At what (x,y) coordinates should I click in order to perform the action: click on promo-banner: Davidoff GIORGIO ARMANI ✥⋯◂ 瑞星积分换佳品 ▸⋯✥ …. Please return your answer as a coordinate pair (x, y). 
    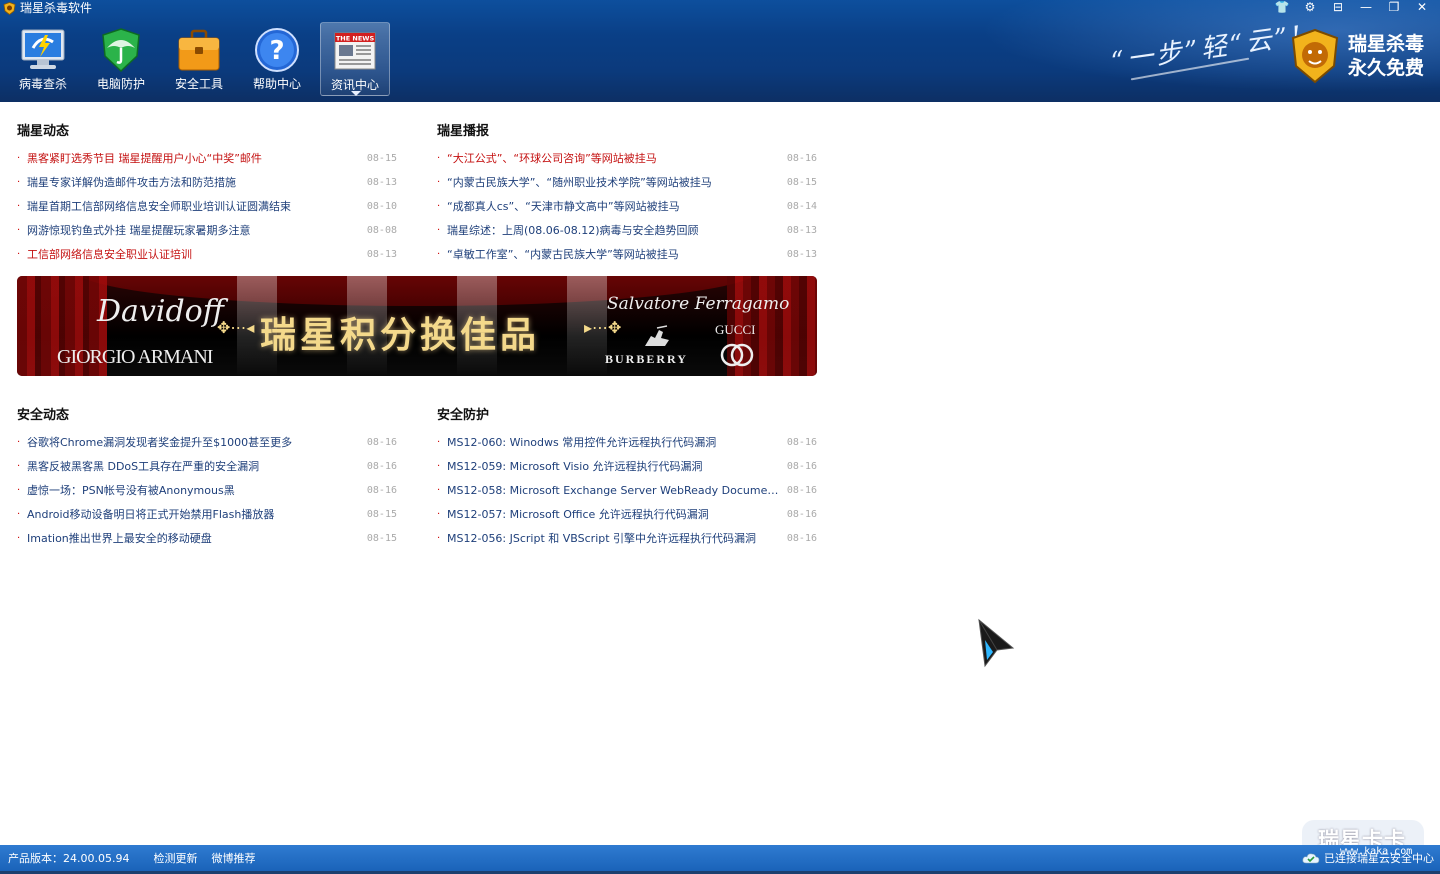
    Looking at the image, I should click on (417, 326).